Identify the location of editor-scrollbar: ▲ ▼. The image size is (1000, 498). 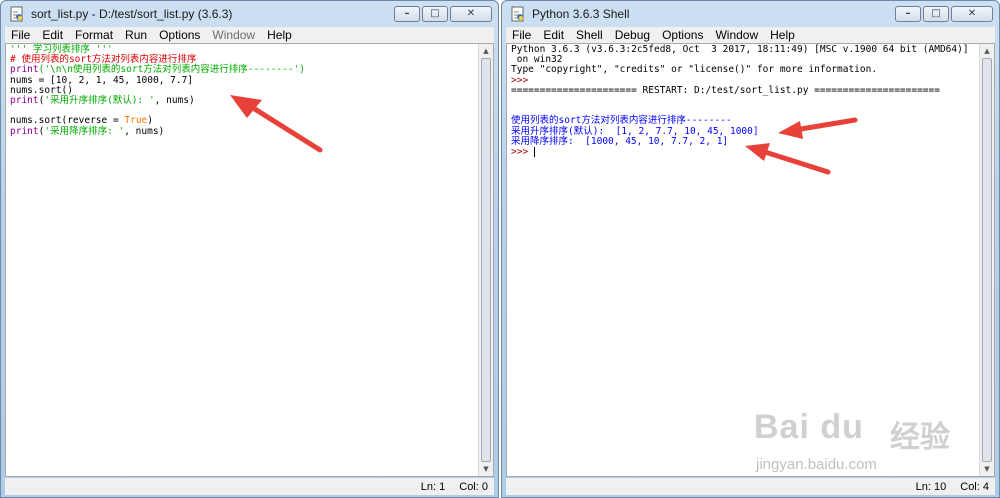
(485, 260).